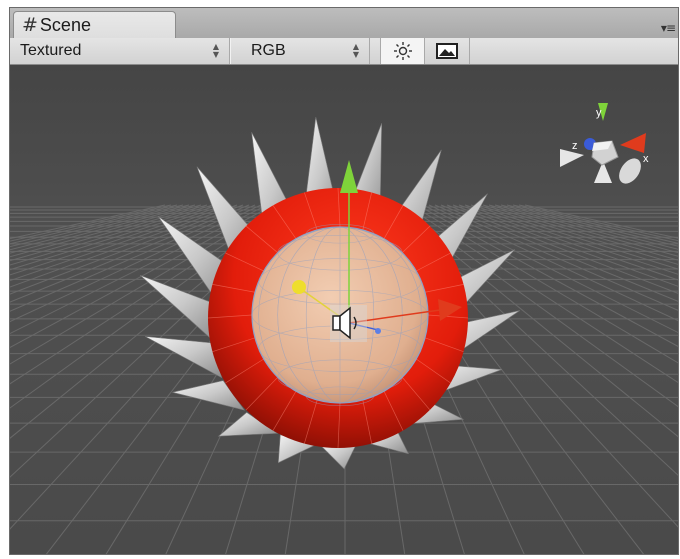 This screenshot has height=559, width=680. I want to click on window-menu-icon: ▾≡, so click(668, 28).